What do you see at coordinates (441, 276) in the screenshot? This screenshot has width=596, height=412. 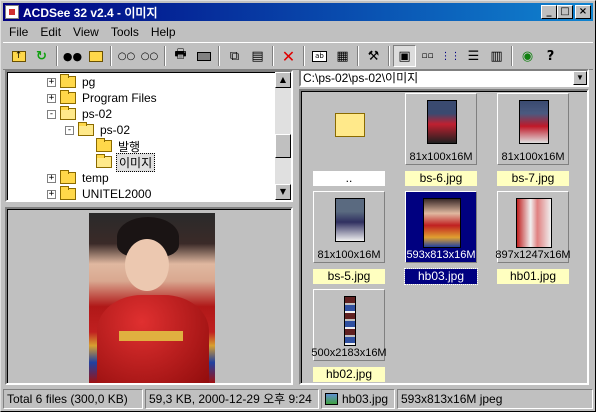 I see `file-name-label: hb03.jpg` at bounding box center [441, 276].